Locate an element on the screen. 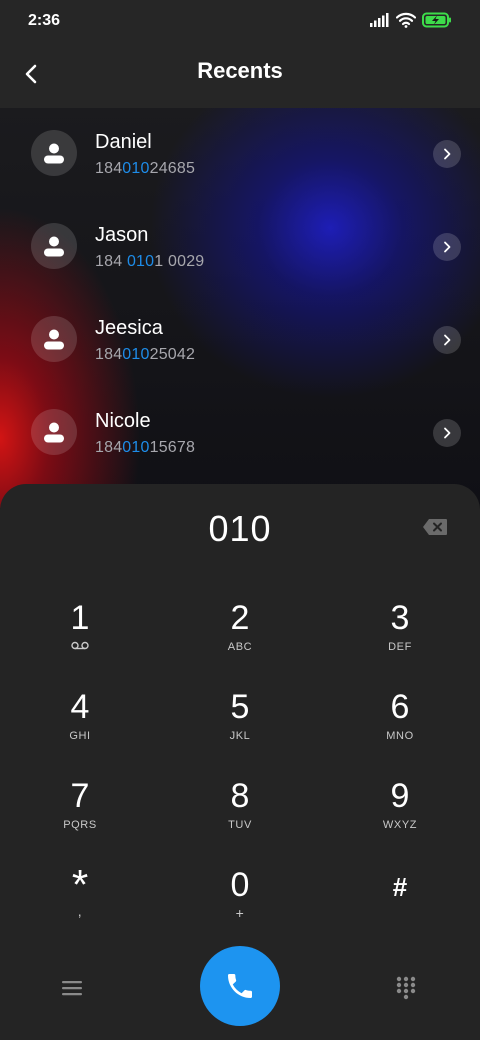 The image size is (480, 1040). contact-number: 18401025042 is located at coordinates (145, 354).